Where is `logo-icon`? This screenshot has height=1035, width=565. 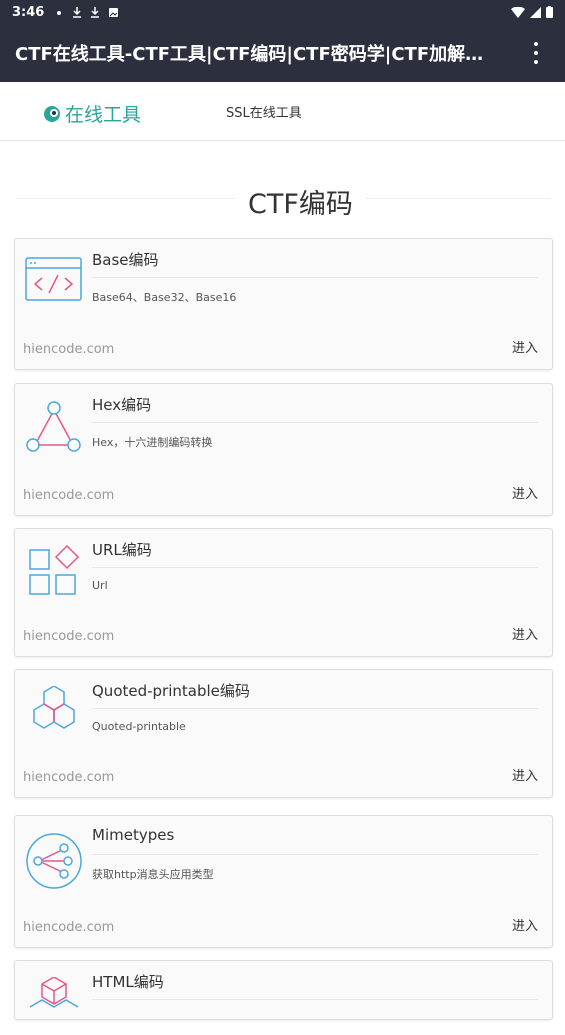 logo-icon is located at coordinates (52, 113).